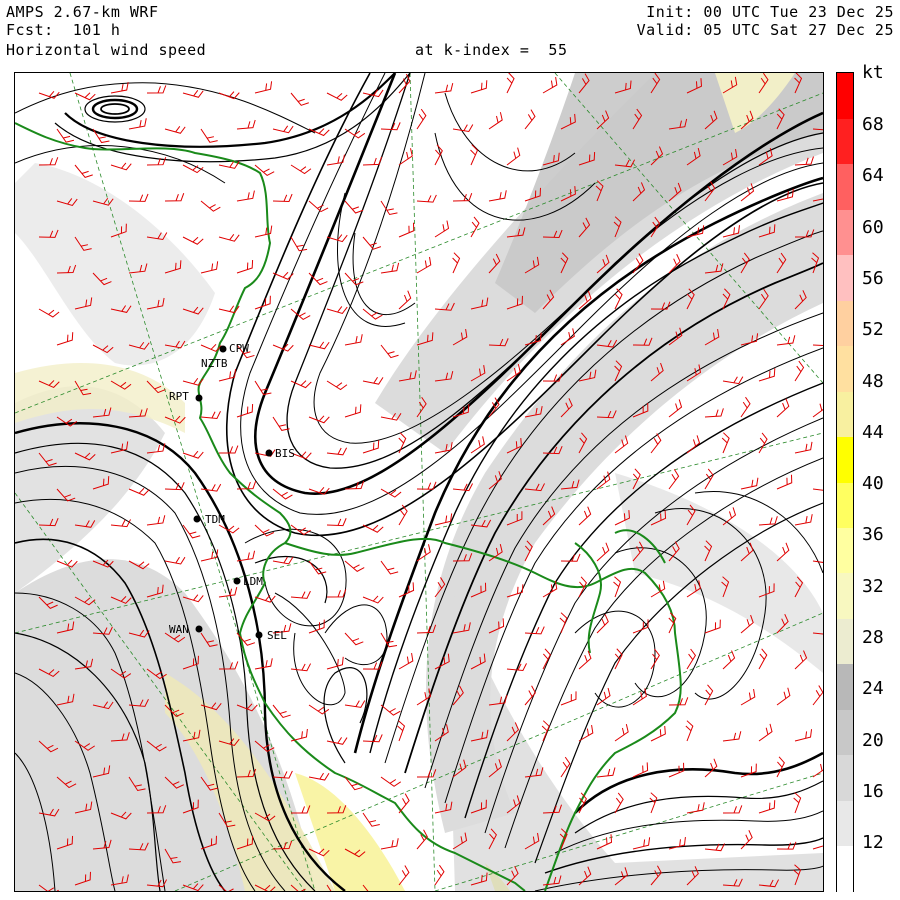 The image size is (900, 900). Describe the element at coordinates (873, 72) in the screenshot. I see `colorbar-unit: kt` at that location.